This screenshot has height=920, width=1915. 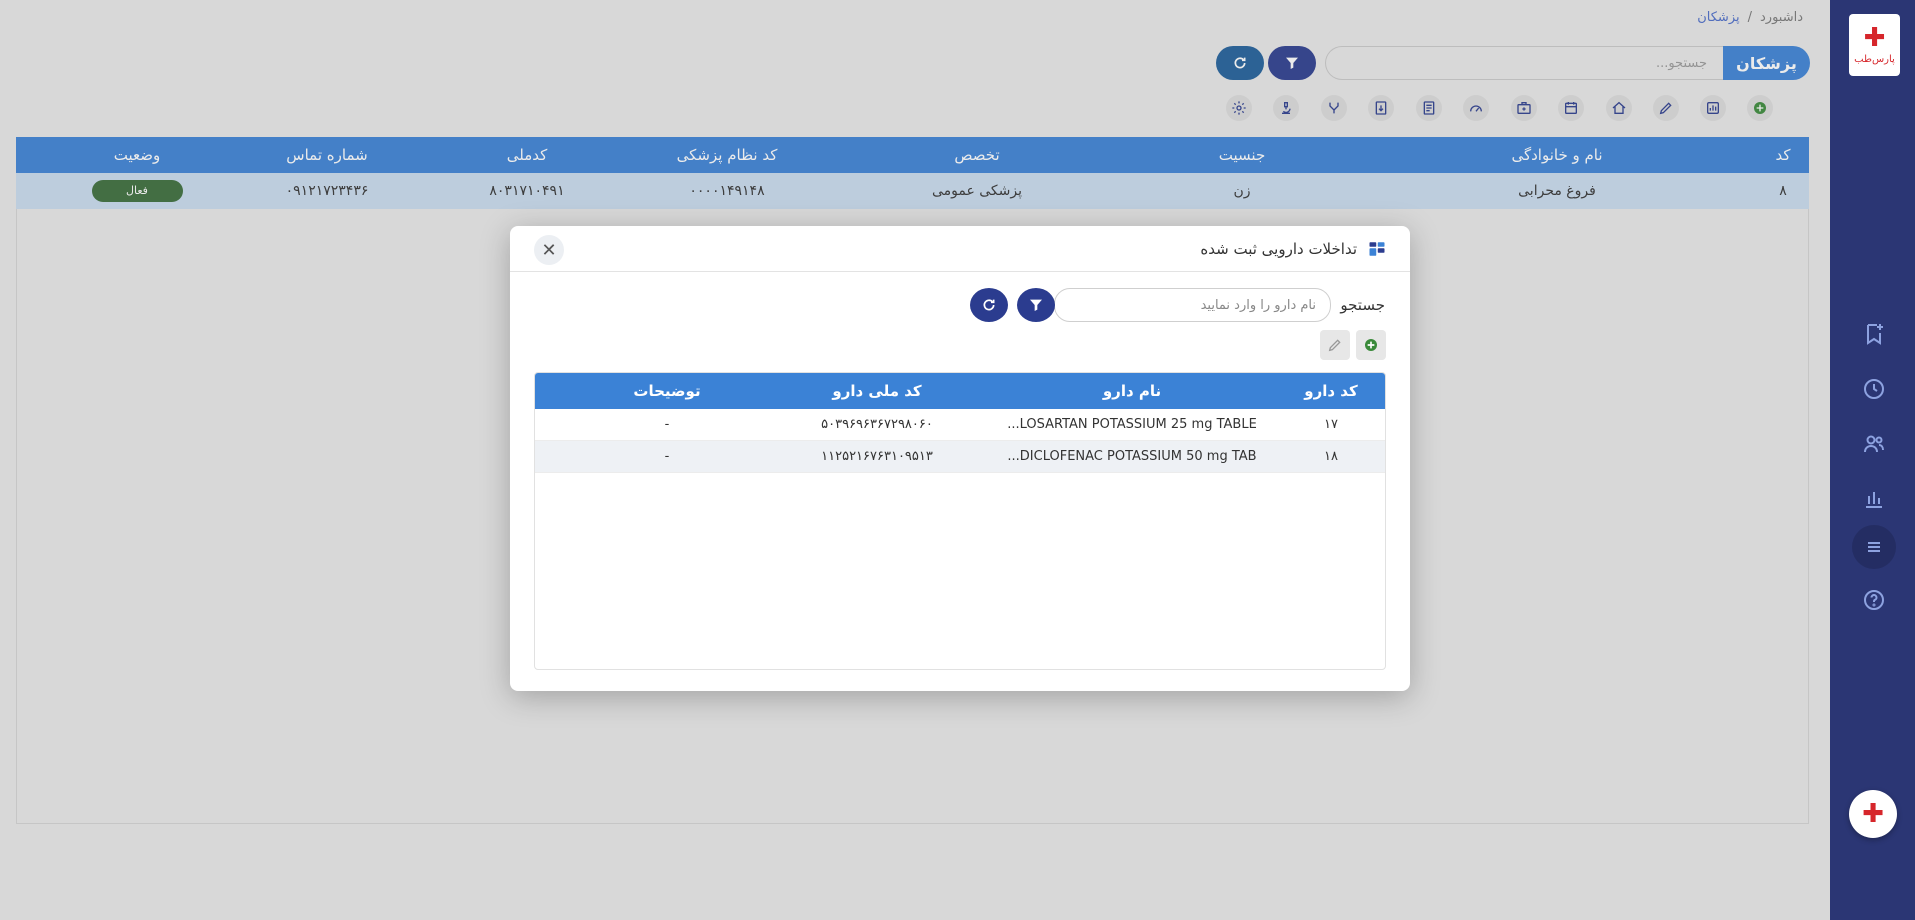 I want to click on logo-text: پارس‌طب, so click(x=1874, y=59).